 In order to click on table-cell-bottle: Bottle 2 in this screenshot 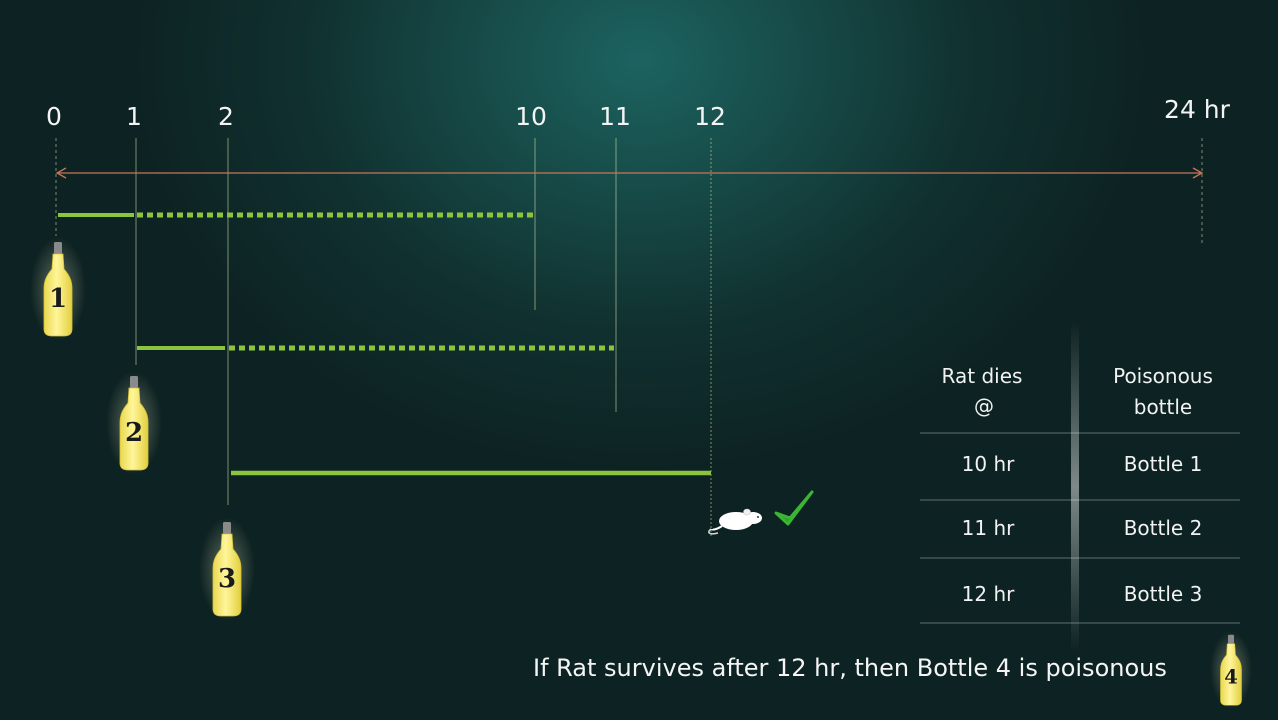, I will do `click(1163, 528)`.